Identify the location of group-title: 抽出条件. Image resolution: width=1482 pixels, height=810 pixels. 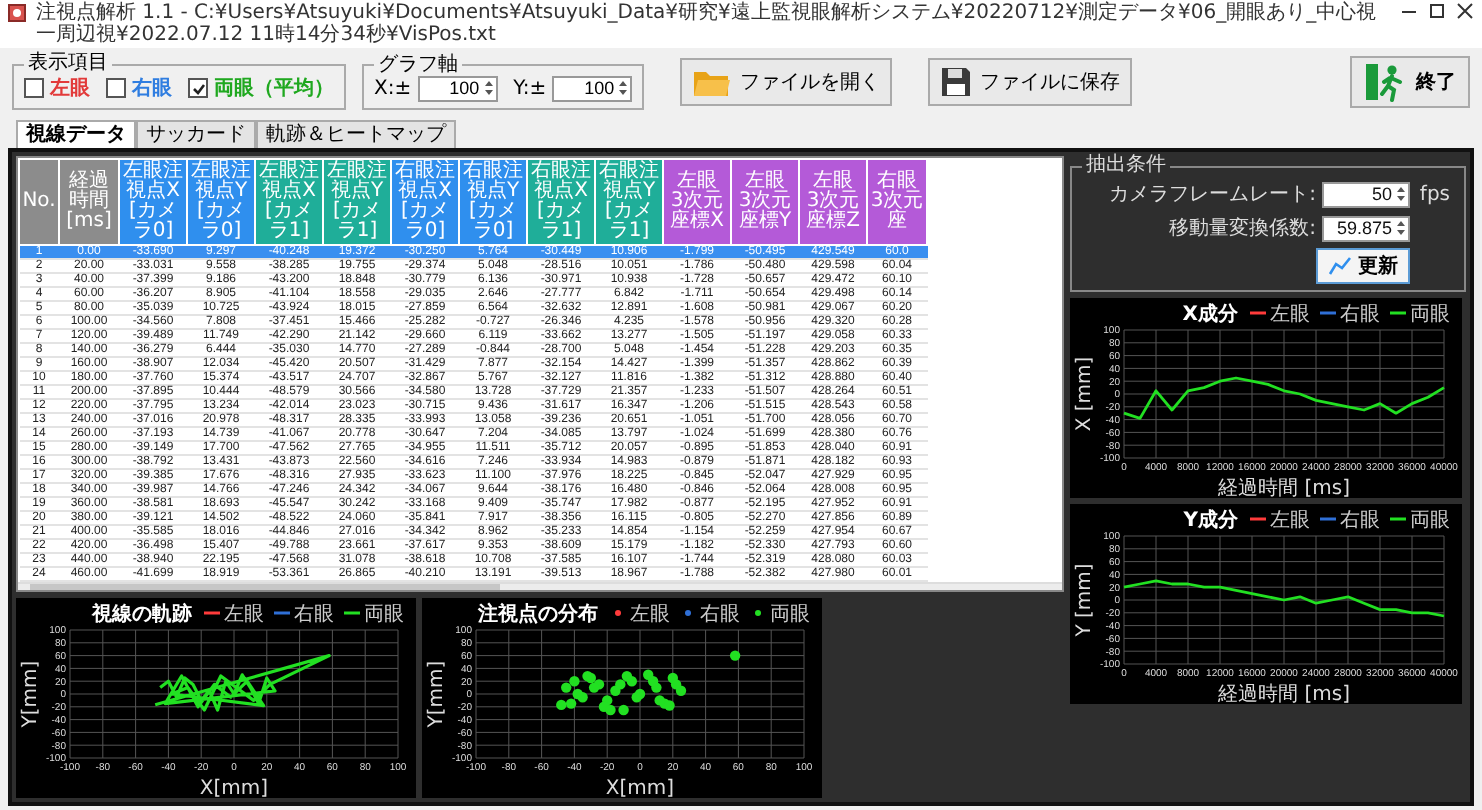
(1126, 166).